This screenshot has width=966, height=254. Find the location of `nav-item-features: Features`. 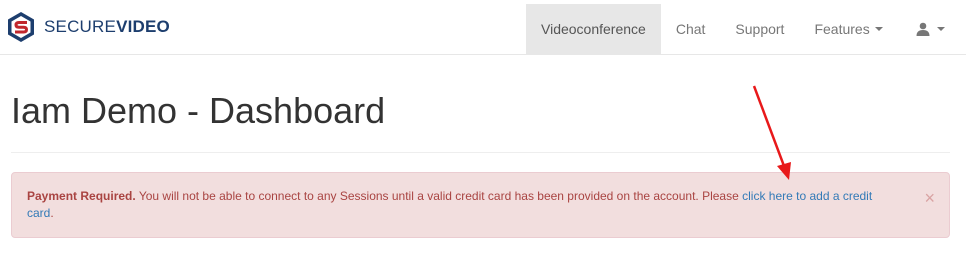

nav-item-features: Features is located at coordinates (848, 29).